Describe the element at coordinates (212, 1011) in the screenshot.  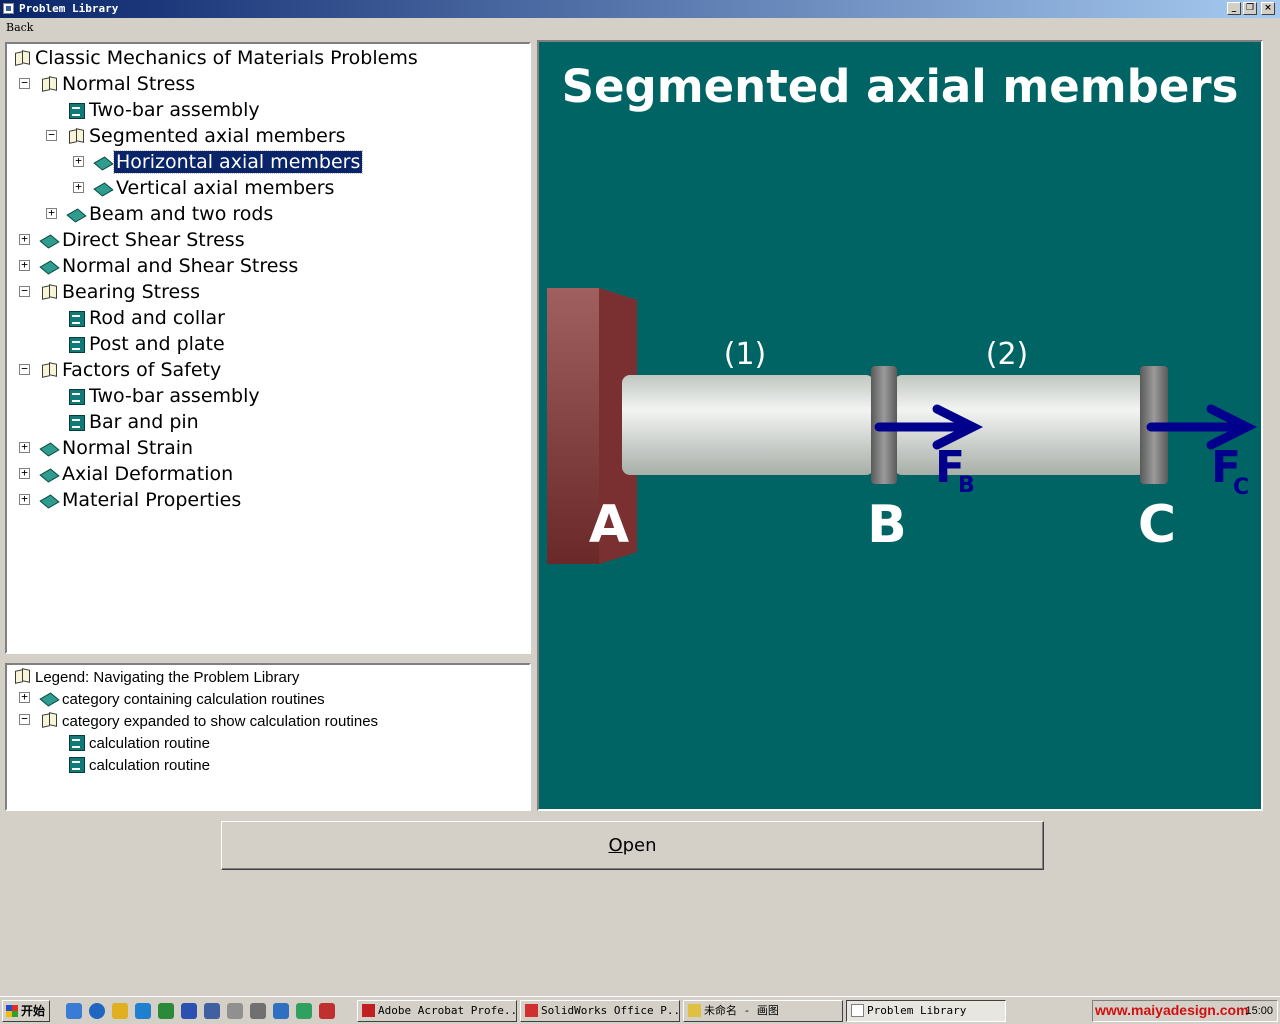
I see `search-icon` at that location.